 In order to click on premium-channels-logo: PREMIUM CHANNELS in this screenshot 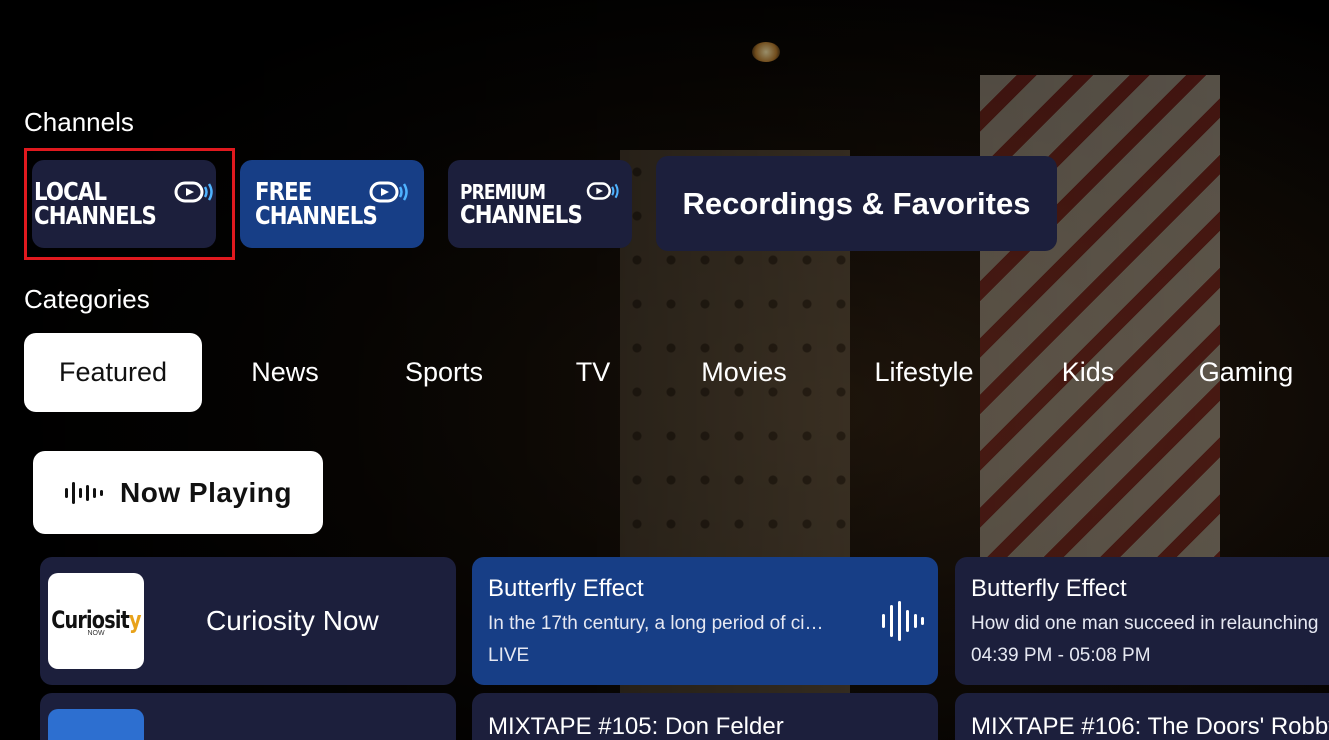, I will do `click(539, 204)`.